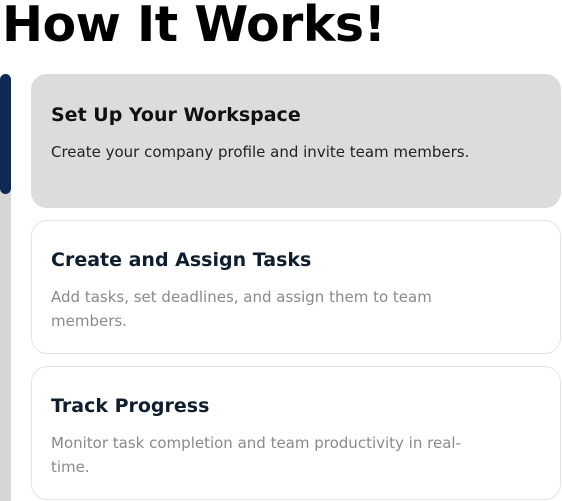 Image resolution: width=562 pixels, height=501 pixels. I want to click on progress-indicator, so click(5, 134).